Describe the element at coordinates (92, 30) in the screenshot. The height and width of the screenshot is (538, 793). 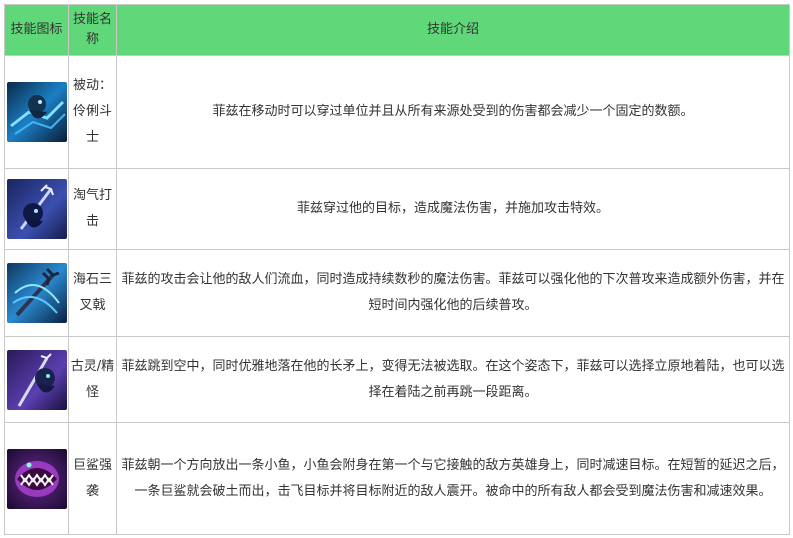
I see `header-skill-name: 技能名称` at that location.